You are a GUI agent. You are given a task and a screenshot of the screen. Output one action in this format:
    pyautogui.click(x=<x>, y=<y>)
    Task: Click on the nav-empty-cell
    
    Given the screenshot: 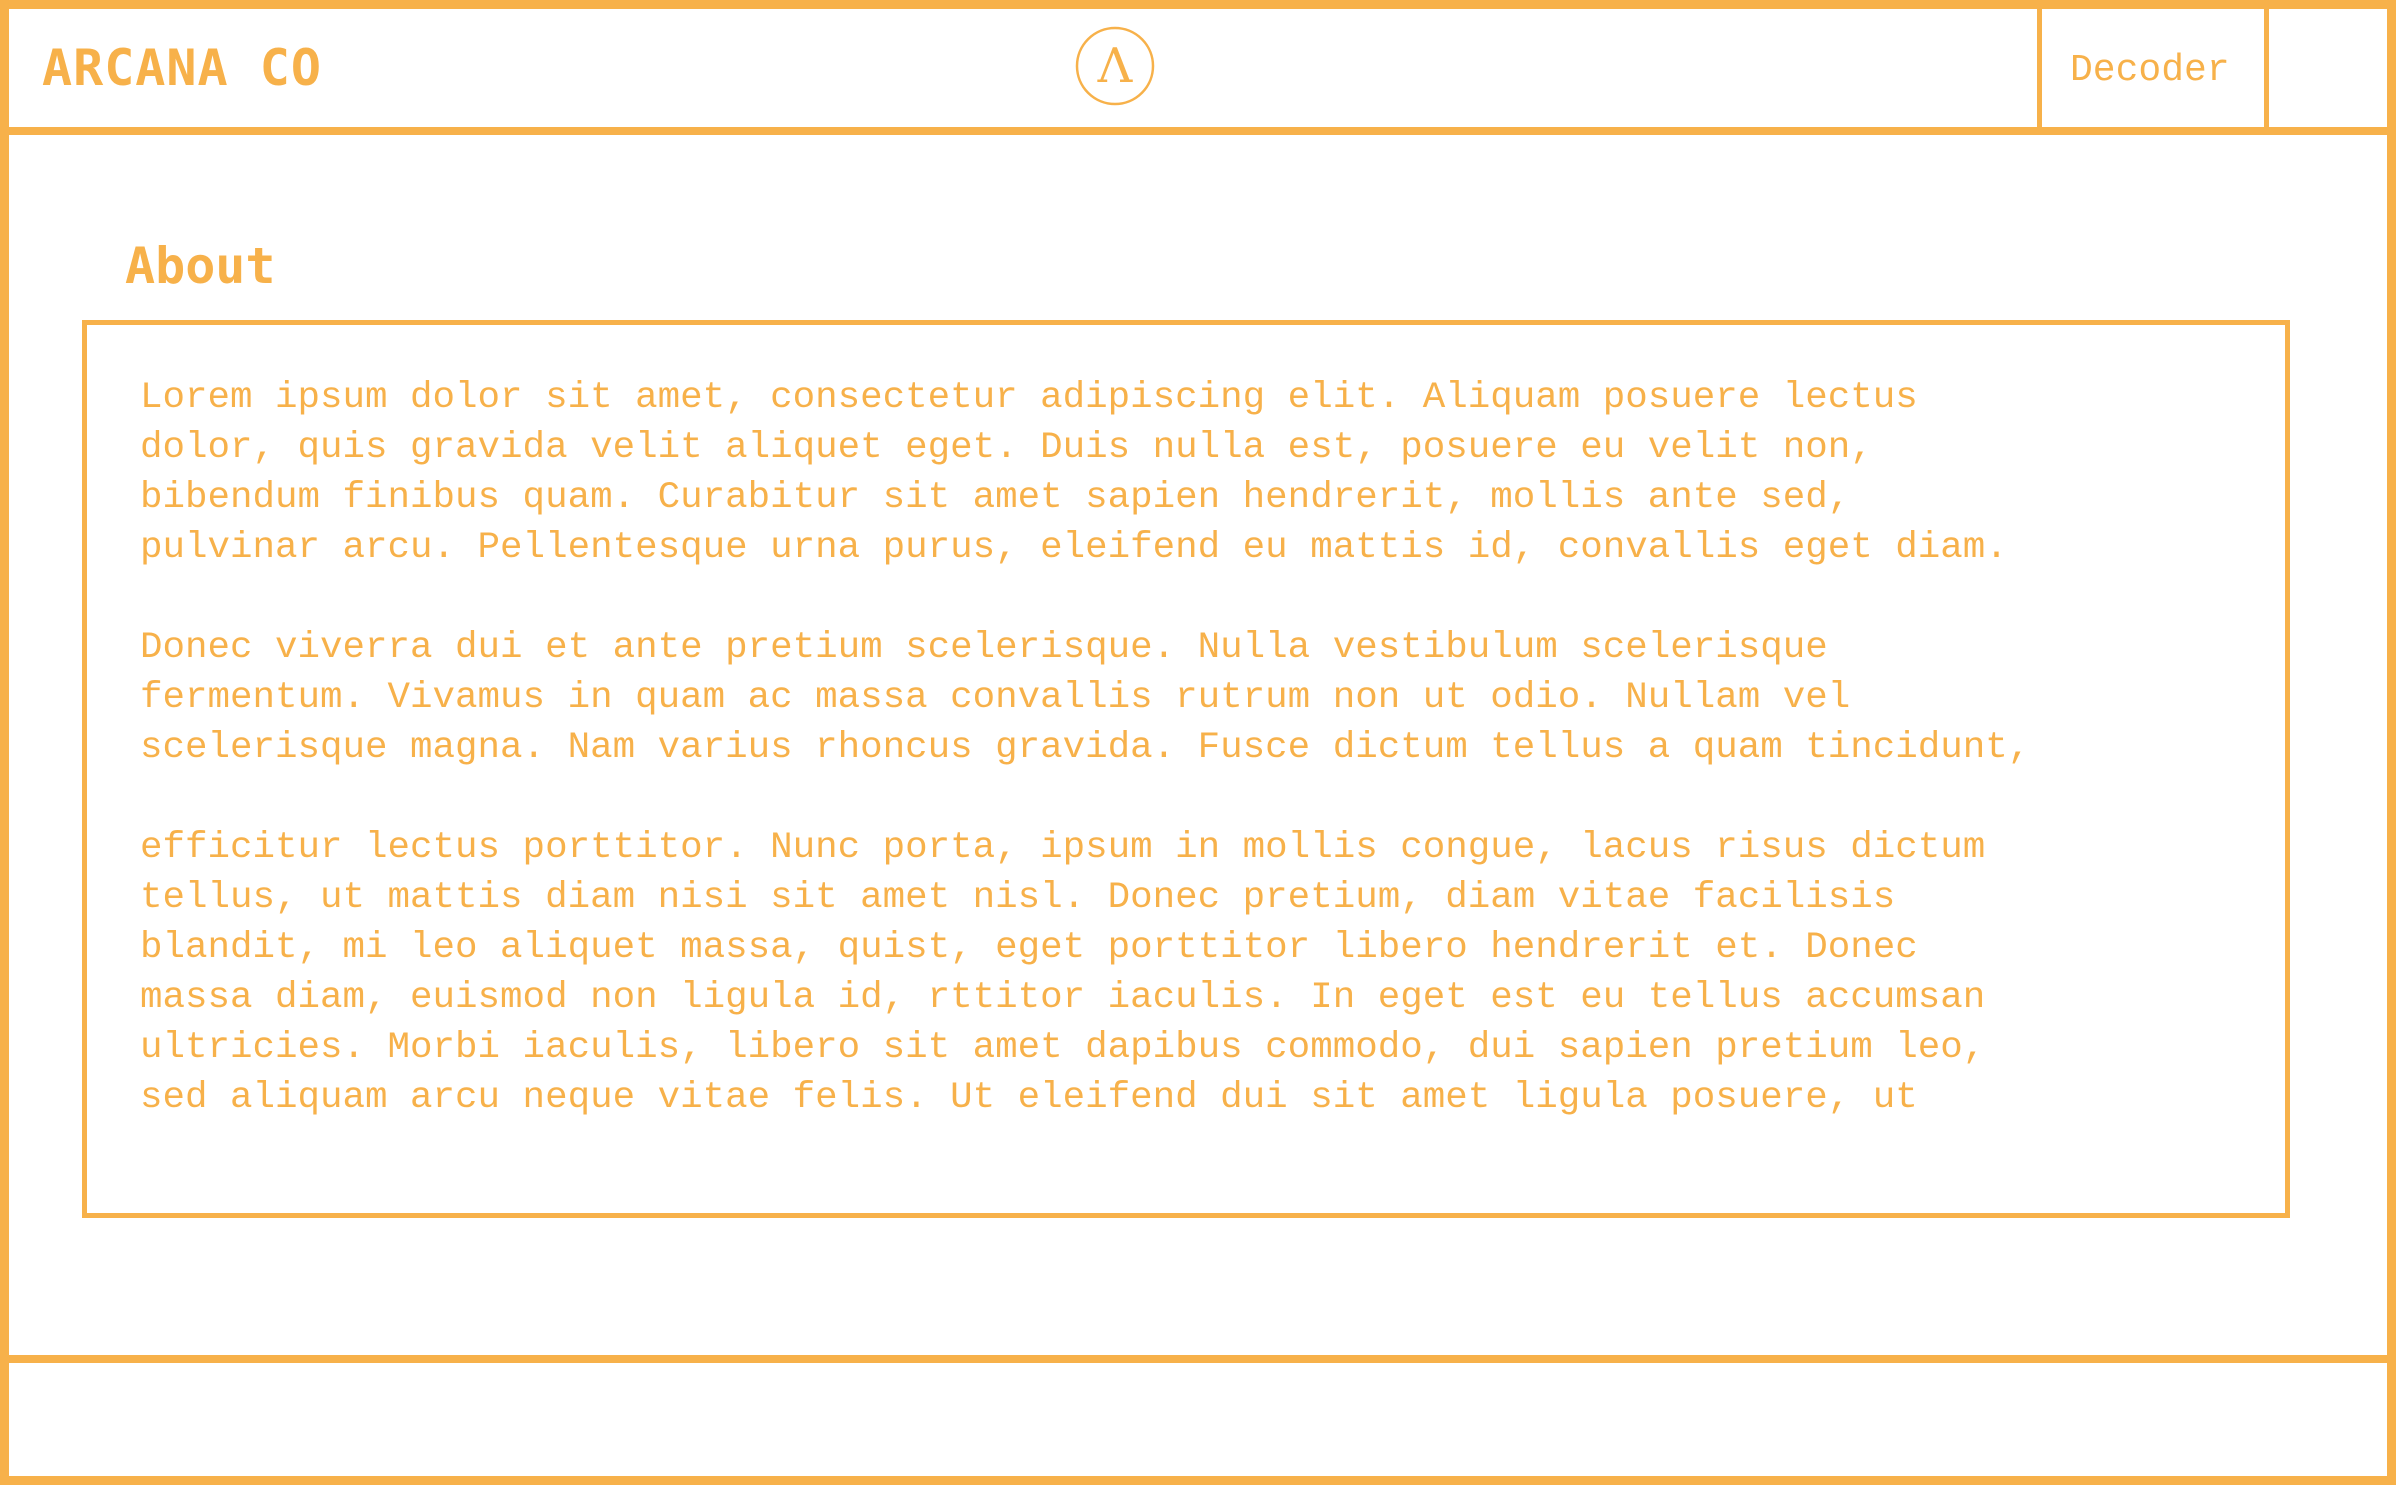 What is the action you would take?
    pyautogui.click(x=2328, y=68)
    